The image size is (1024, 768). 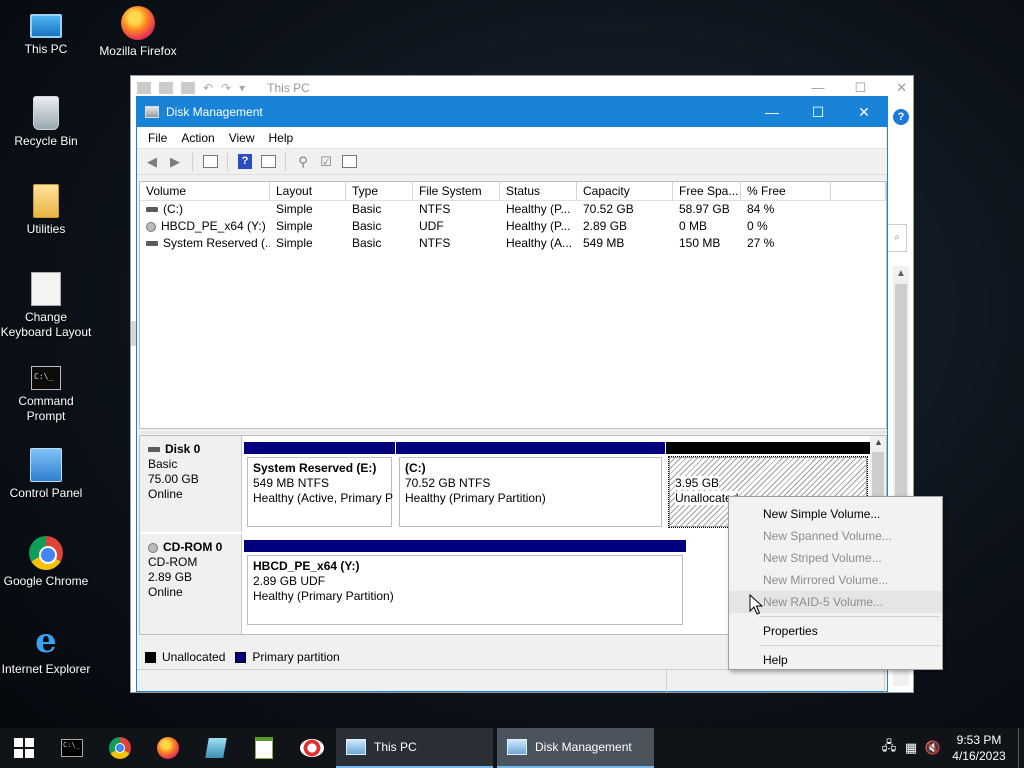 I want to click on desktop-icon-firefox: Mozilla Firefox, so click(x=138, y=32).